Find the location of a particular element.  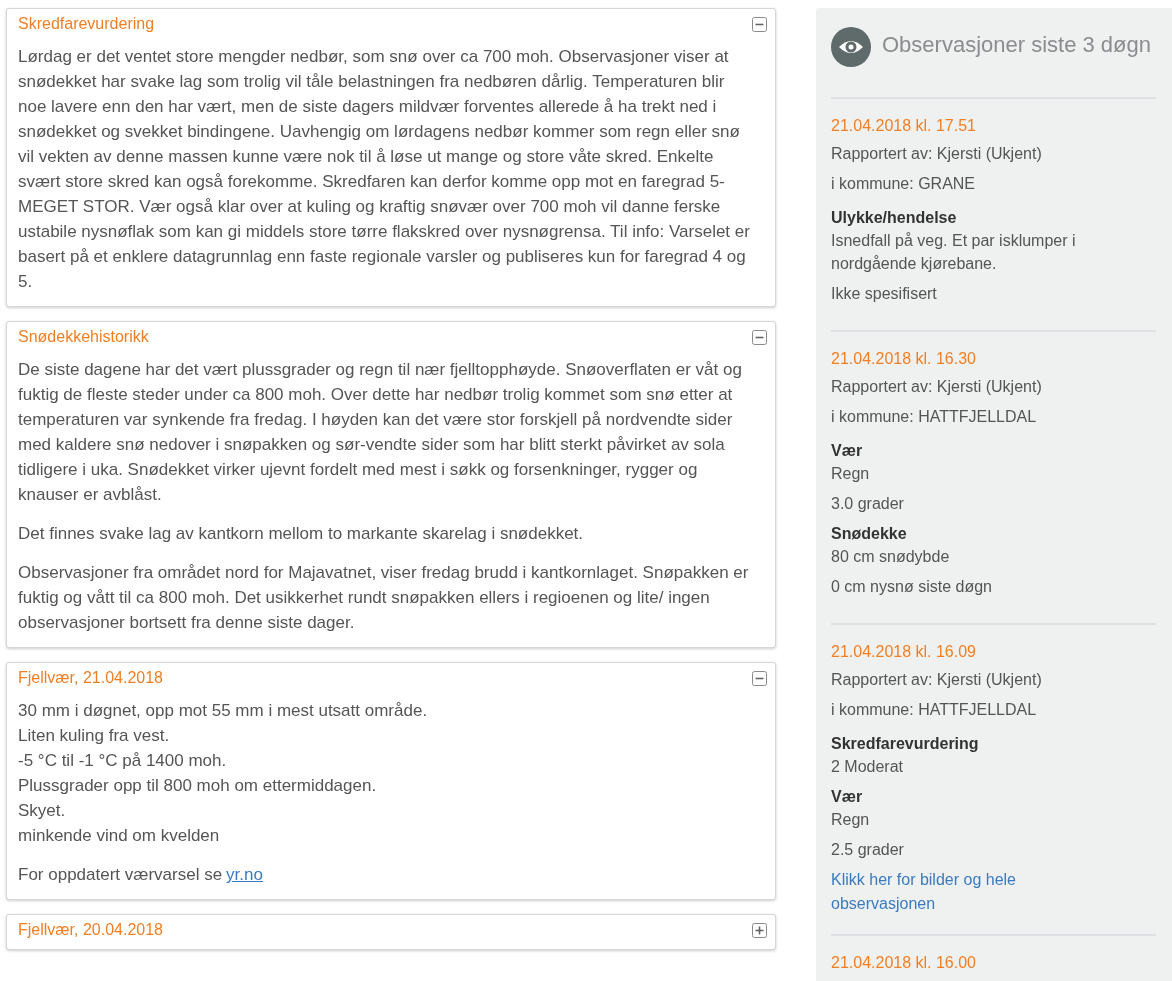

body-text: Observasjoner fra området nord for Majavatnet, viser fredag brudd i kantkornlaget. Snøpakken er fuktig og vått til ca 800 moh. Det usikkerhet rundt snøpakken ellers i regioenen og lite/ ingen observasjoner bortsett fra denne siste dager. is located at coordinates (383, 597).